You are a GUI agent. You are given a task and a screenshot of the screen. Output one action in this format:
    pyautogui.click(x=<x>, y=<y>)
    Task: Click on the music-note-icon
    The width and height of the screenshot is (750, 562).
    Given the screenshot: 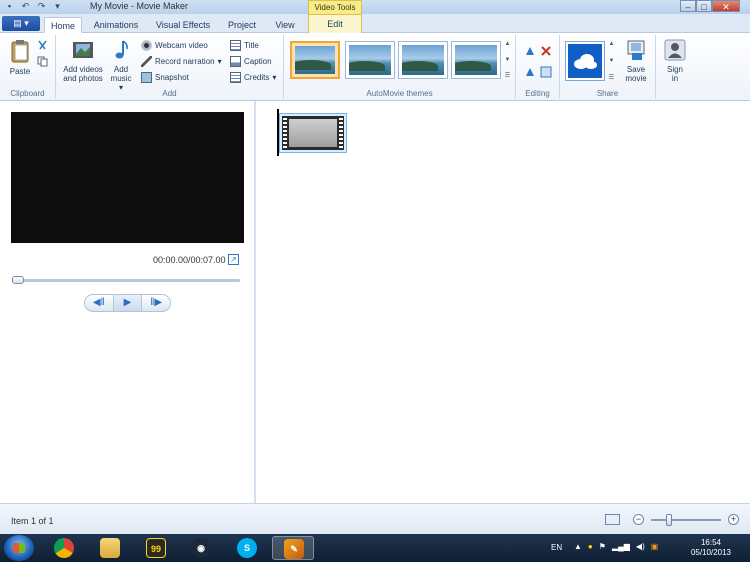 What is the action you would take?
    pyautogui.click(x=121, y=49)
    